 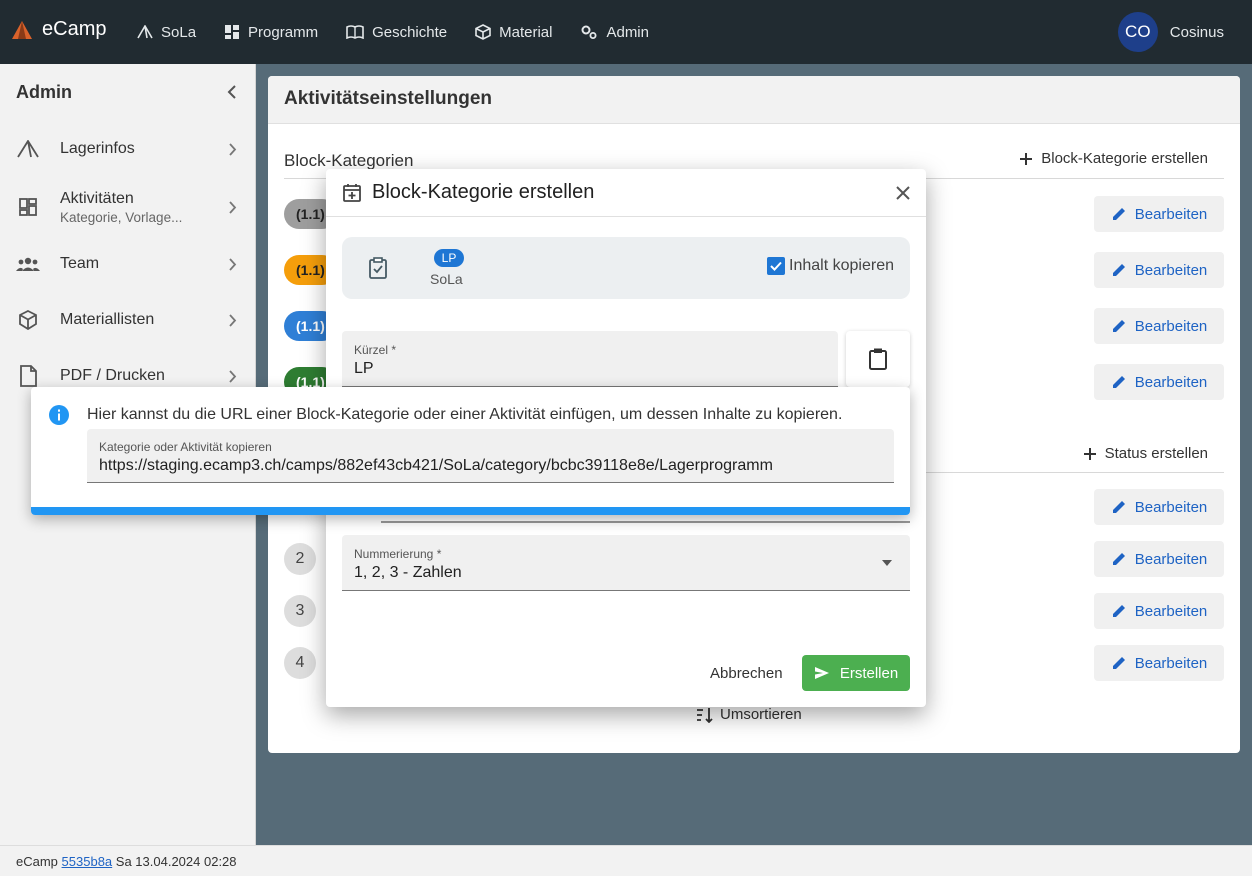 I want to click on nav-label: Geschichte, so click(x=410, y=32).